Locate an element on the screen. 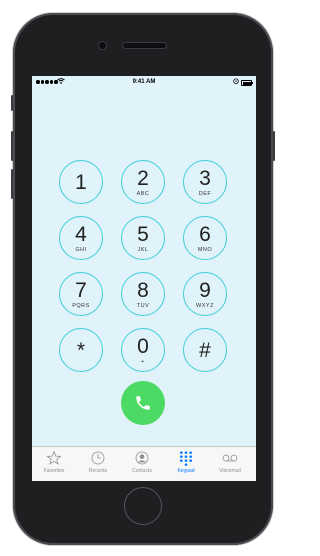  key-digit: 0 is located at coordinates (143, 346).